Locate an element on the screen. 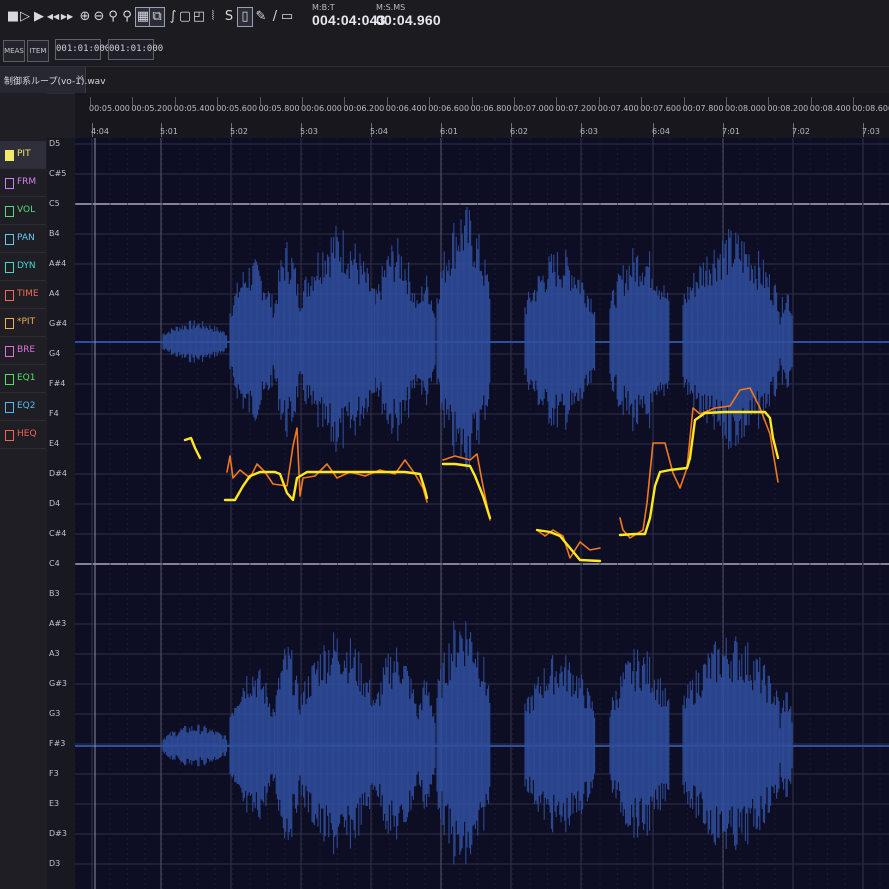  range-start-field: 001:01:000 is located at coordinates (82, 49).